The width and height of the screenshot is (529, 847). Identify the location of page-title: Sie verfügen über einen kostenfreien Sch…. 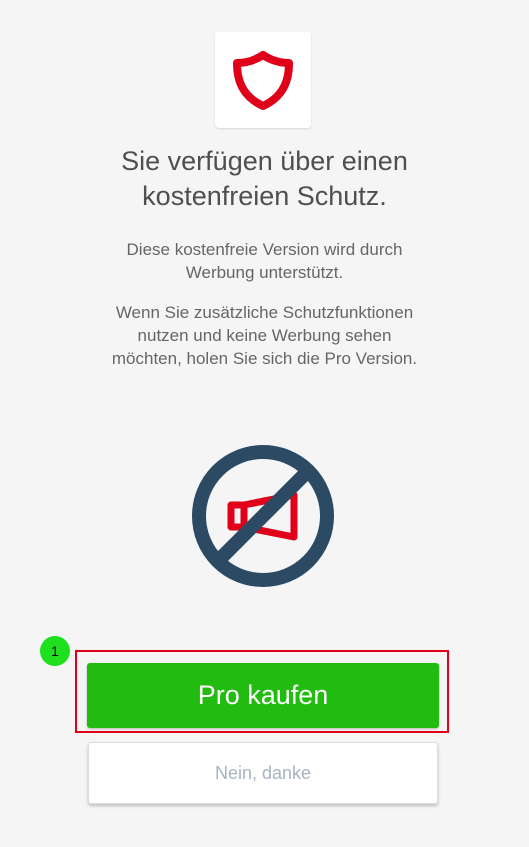
(264, 178).